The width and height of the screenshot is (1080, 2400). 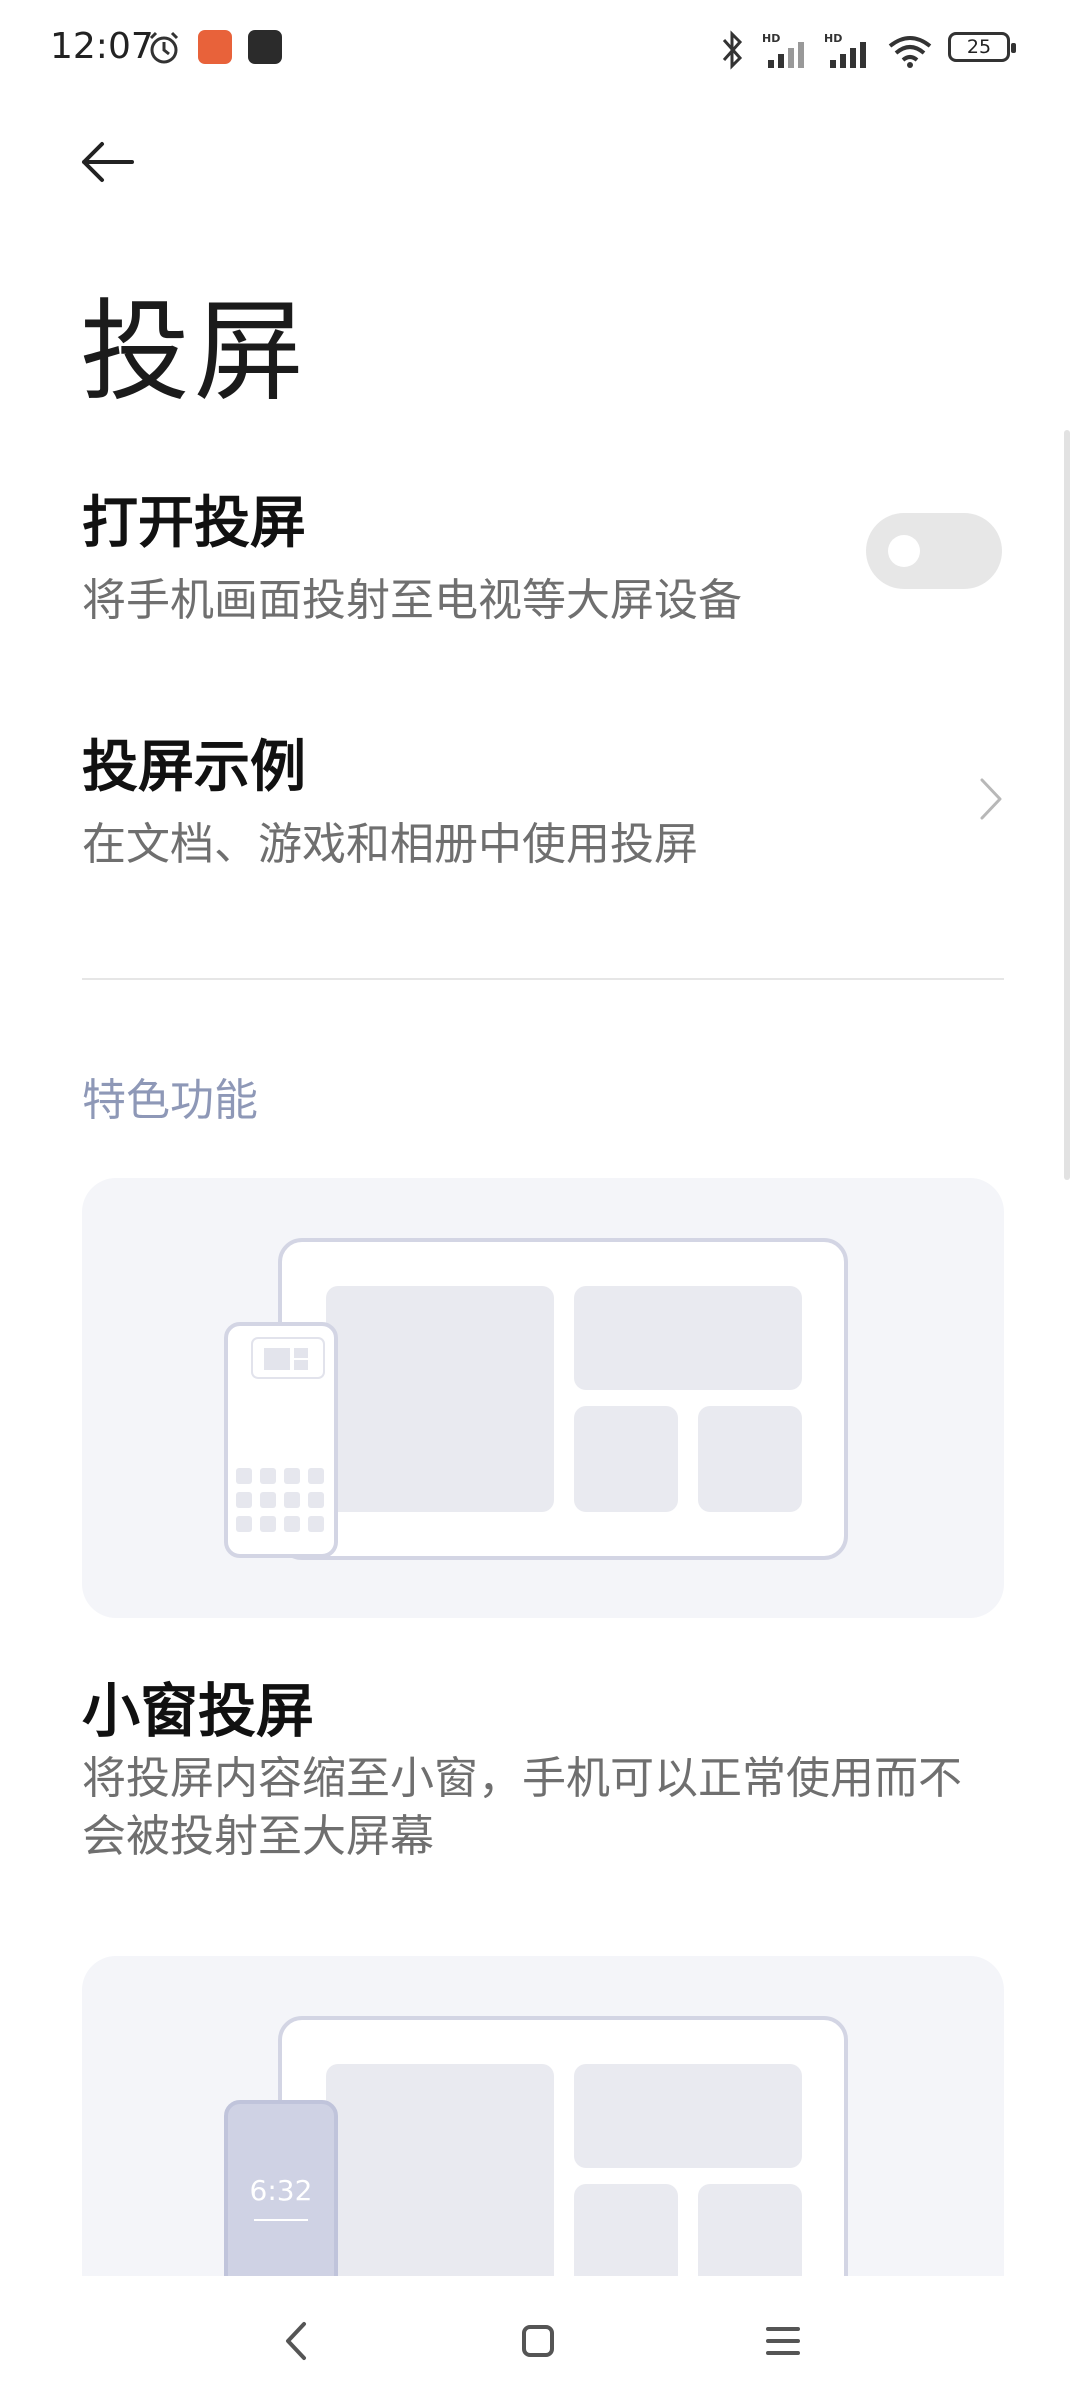 What do you see at coordinates (979, 47) in the screenshot?
I see `battery-level: 25` at bounding box center [979, 47].